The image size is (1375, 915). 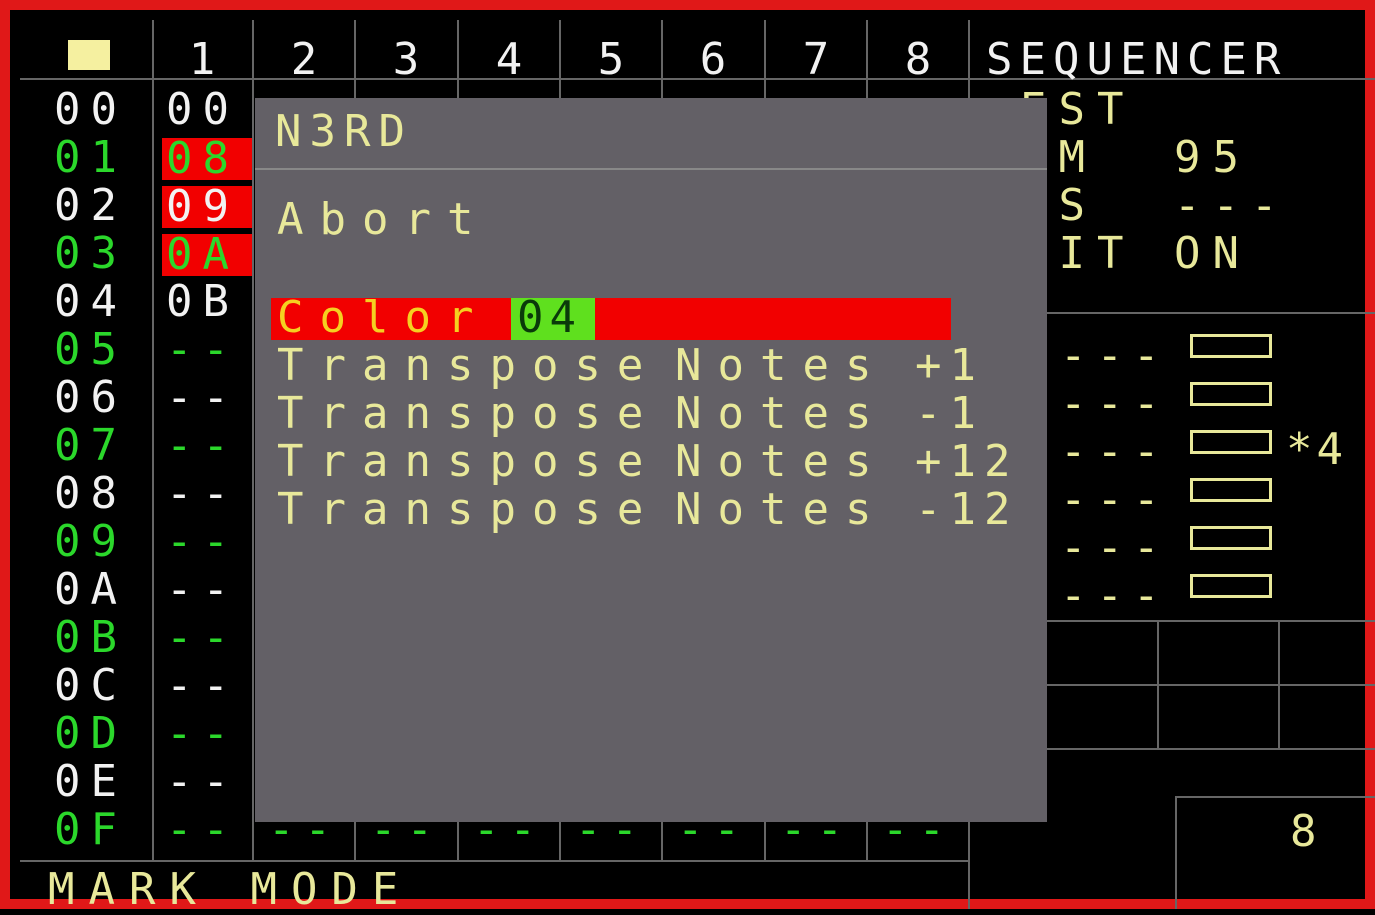 I want to click on row-label: 00, so click(x=90, y=110).